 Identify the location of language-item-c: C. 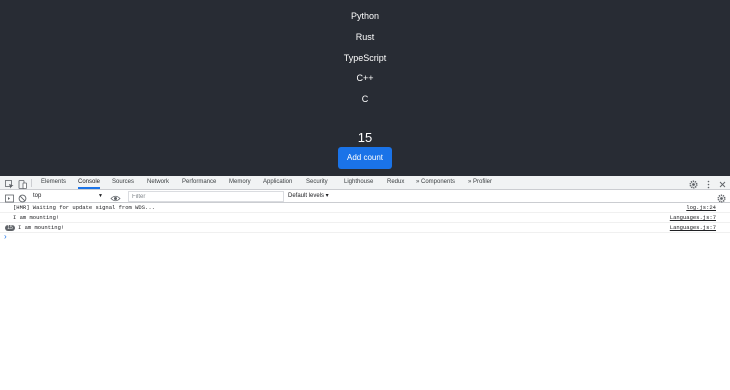
(365, 99).